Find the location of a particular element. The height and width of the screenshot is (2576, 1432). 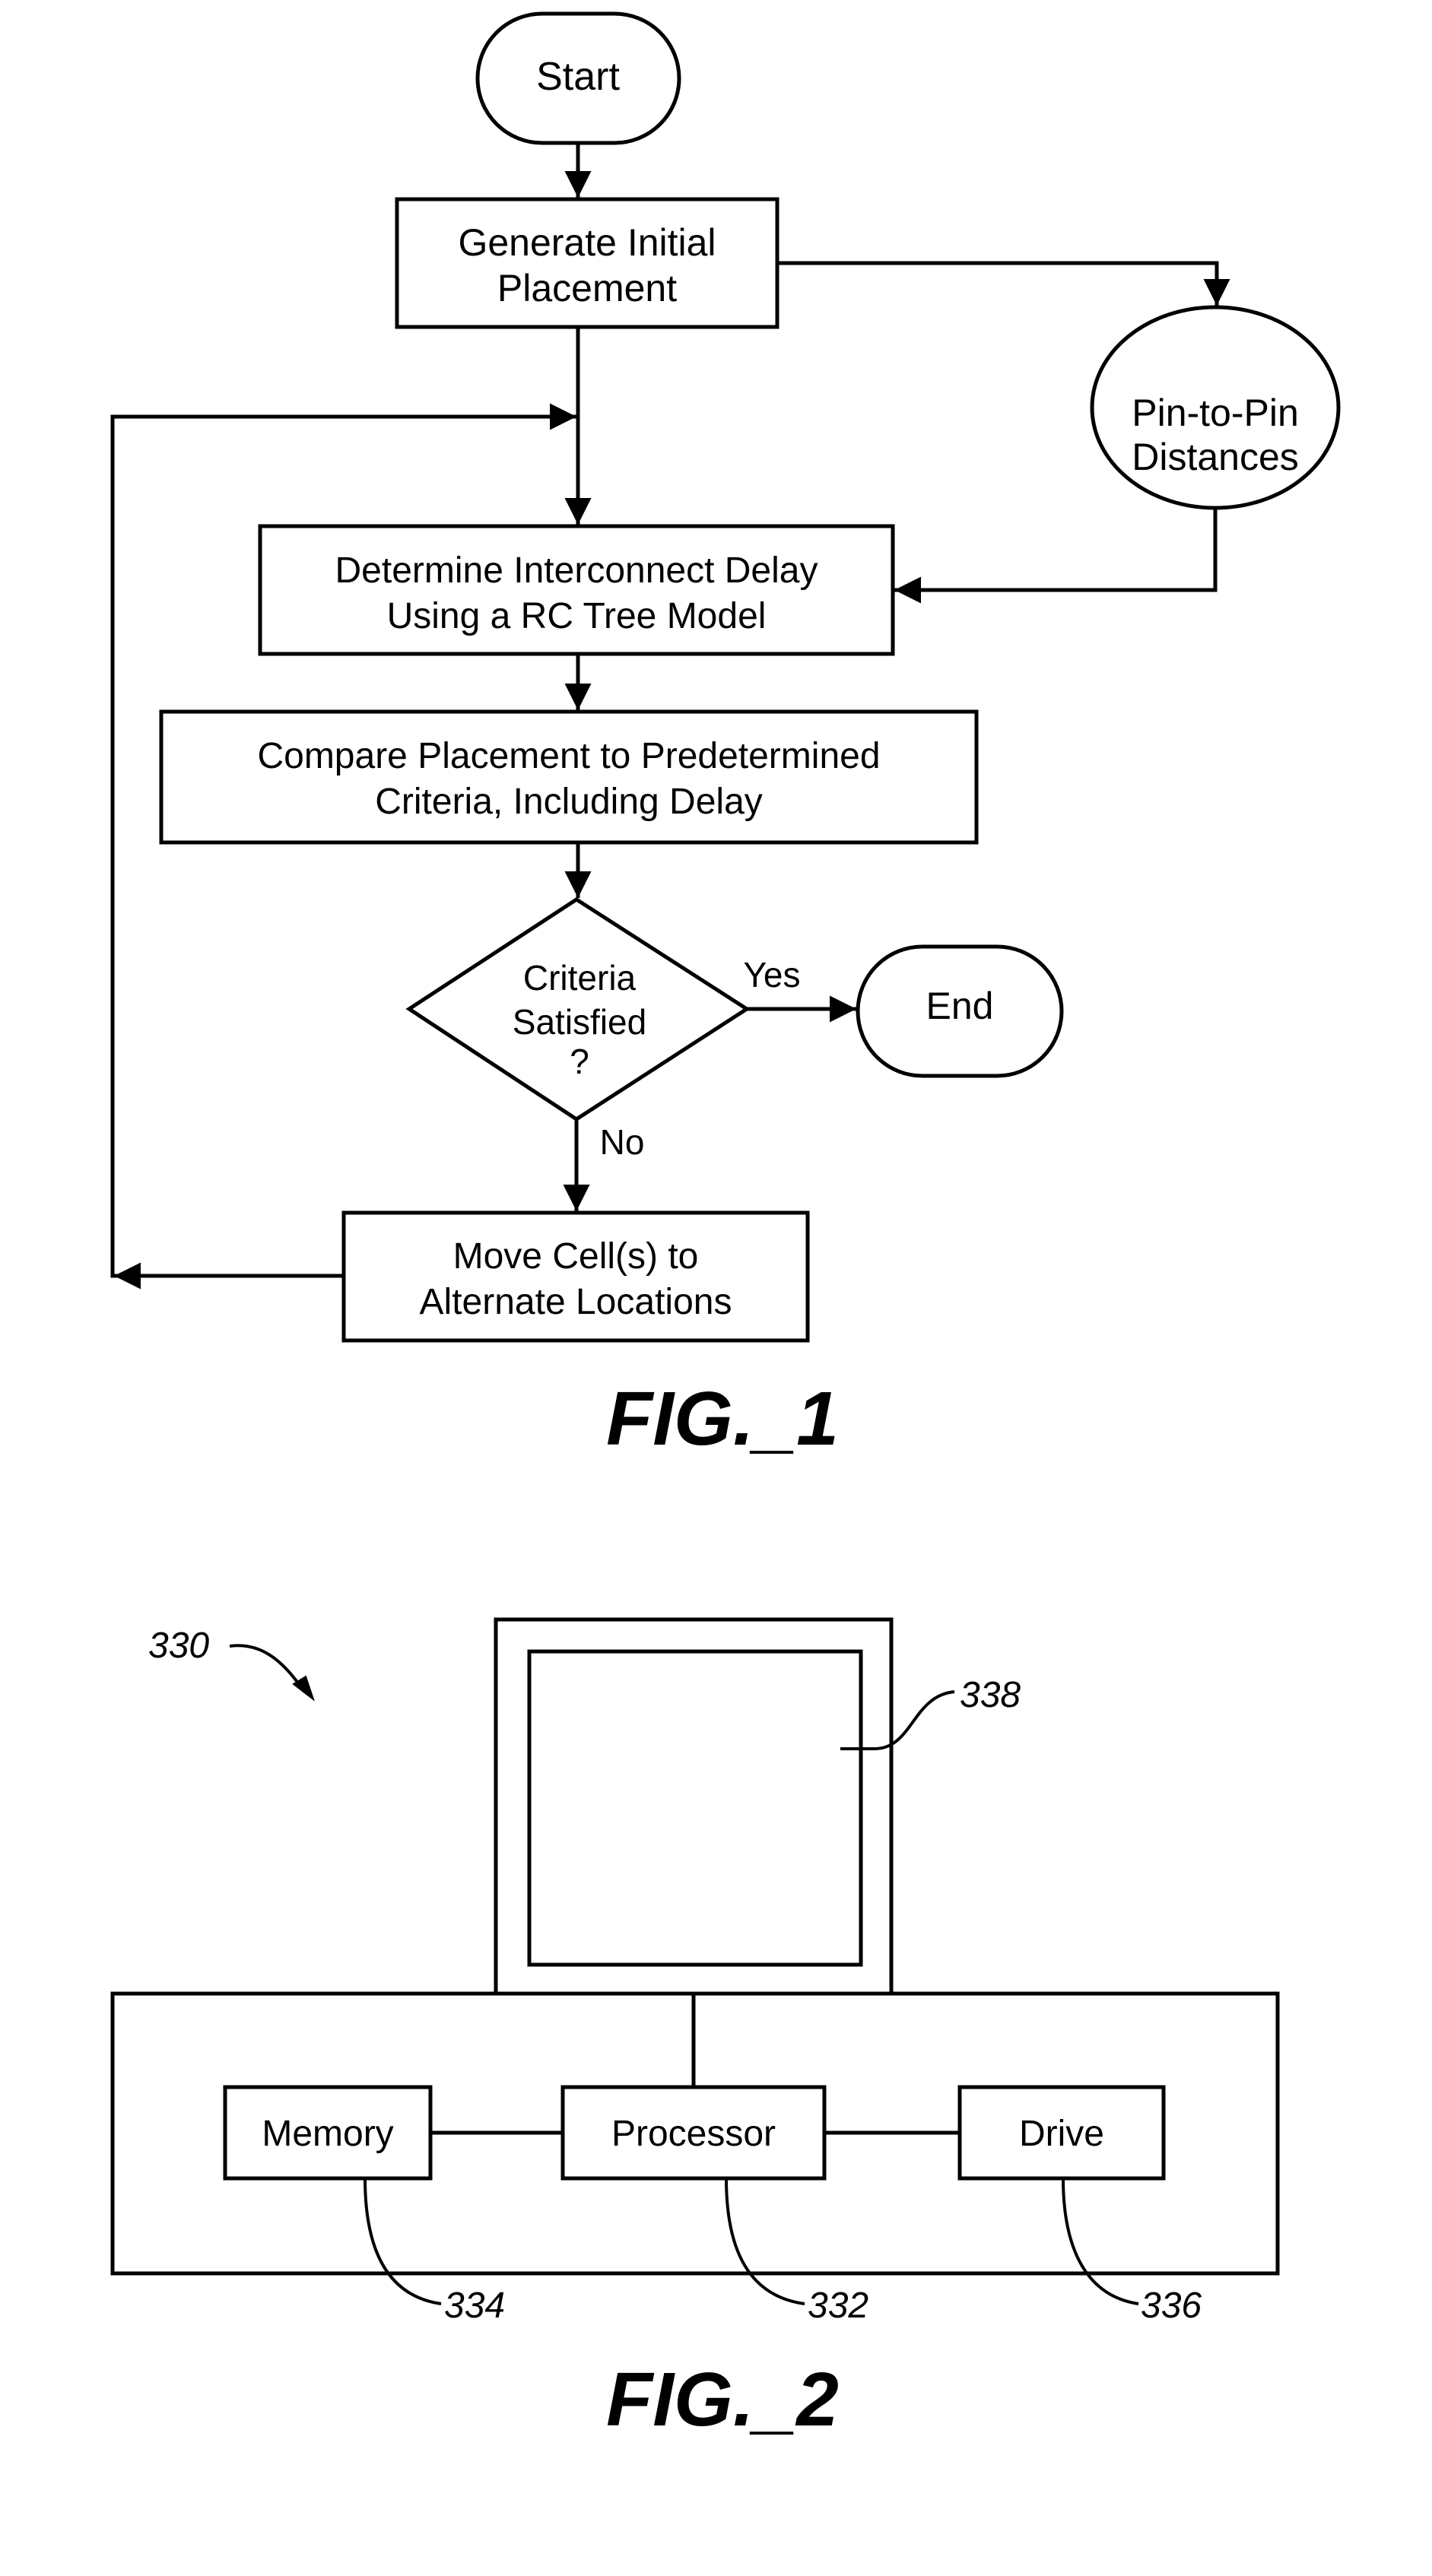

end-label: End is located at coordinates (960, 1006).